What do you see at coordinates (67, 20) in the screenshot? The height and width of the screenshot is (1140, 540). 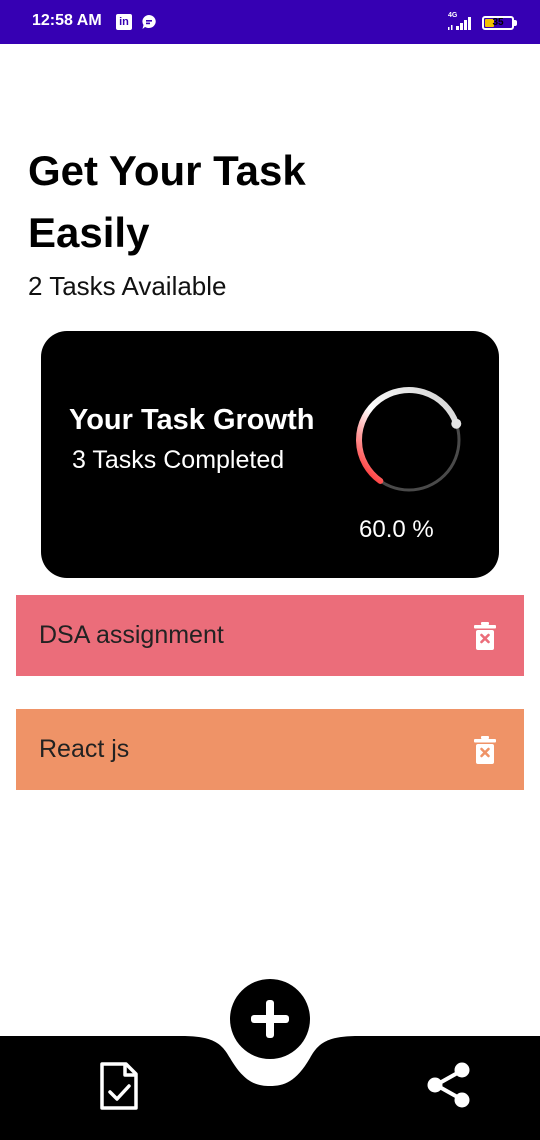 I see `status-time: 12:58 AM` at bounding box center [67, 20].